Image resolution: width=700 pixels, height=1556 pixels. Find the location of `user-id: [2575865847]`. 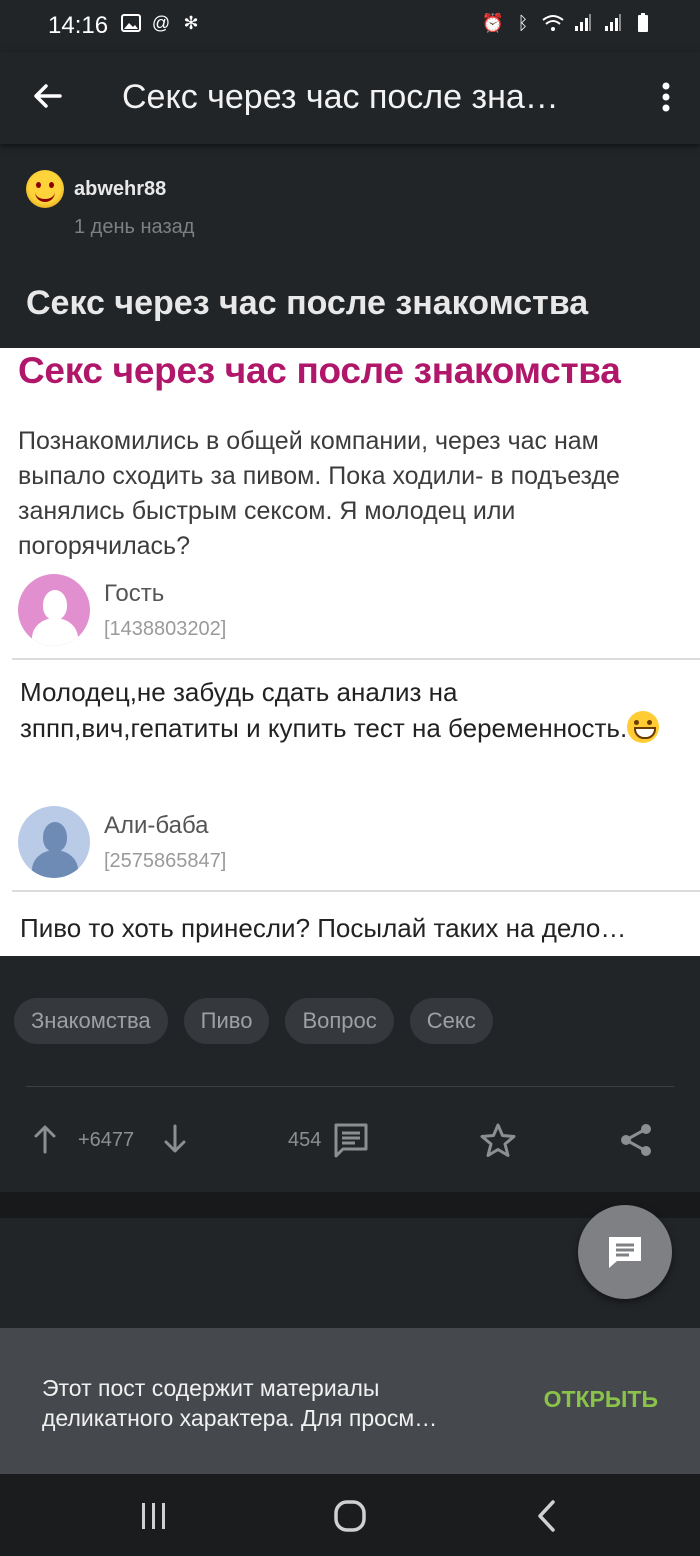

user-id: [2575865847] is located at coordinates (165, 860).